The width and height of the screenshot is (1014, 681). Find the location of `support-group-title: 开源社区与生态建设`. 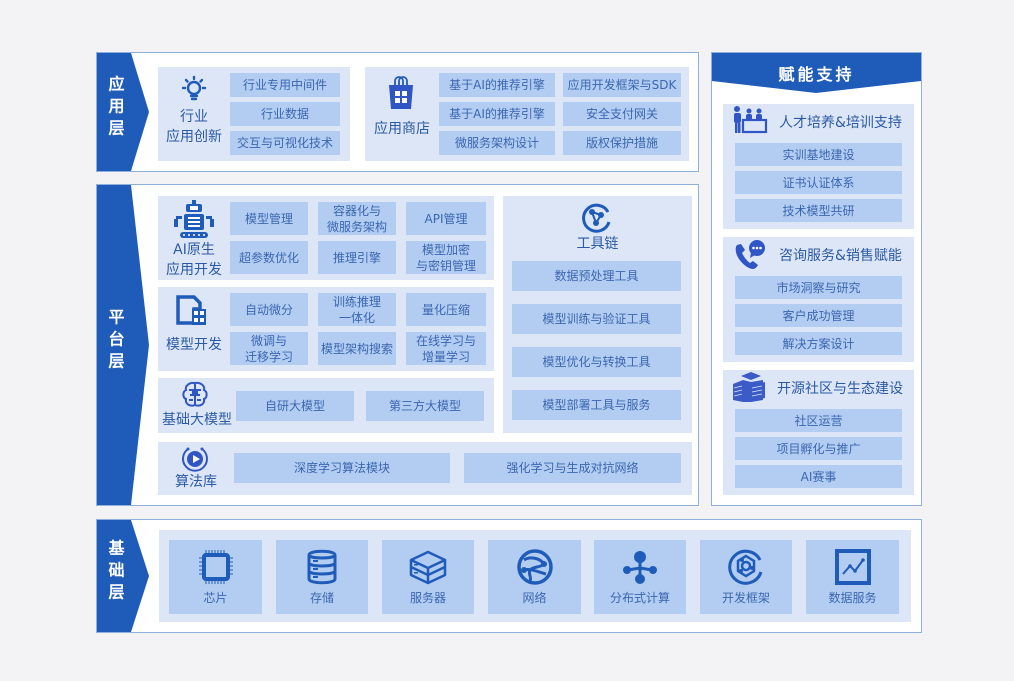

support-group-title: 开源社区与生态建设 is located at coordinates (840, 389).